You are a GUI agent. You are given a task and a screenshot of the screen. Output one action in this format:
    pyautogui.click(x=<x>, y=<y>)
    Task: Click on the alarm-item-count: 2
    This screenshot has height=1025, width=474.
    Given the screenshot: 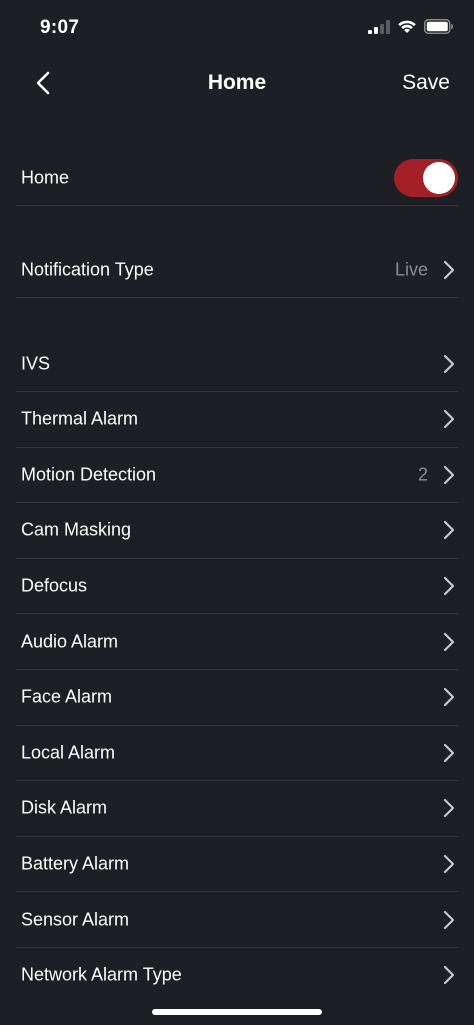 What is the action you would take?
    pyautogui.click(x=422, y=474)
    